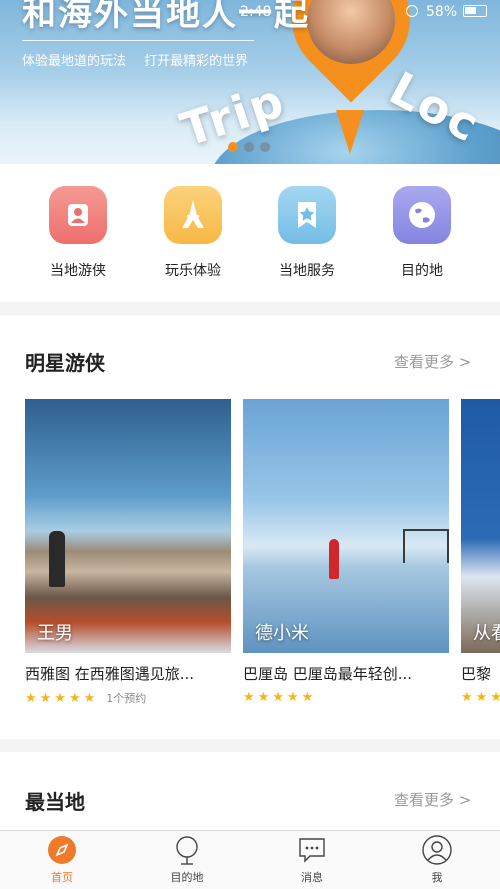 The image size is (500, 889). I want to click on category-label: 当地服务, so click(307, 271).